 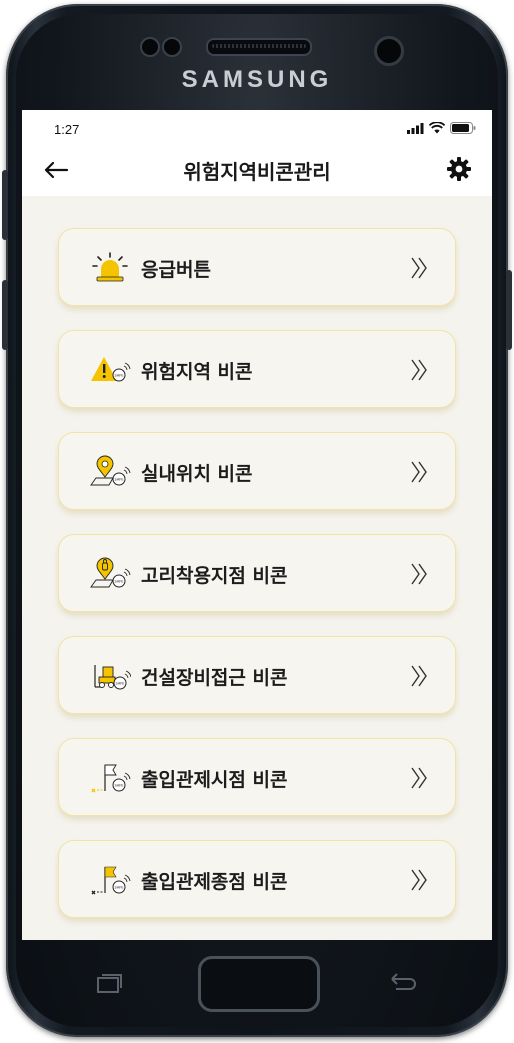 What do you see at coordinates (257, 127) in the screenshot?
I see `status-bar: 1:27` at bounding box center [257, 127].